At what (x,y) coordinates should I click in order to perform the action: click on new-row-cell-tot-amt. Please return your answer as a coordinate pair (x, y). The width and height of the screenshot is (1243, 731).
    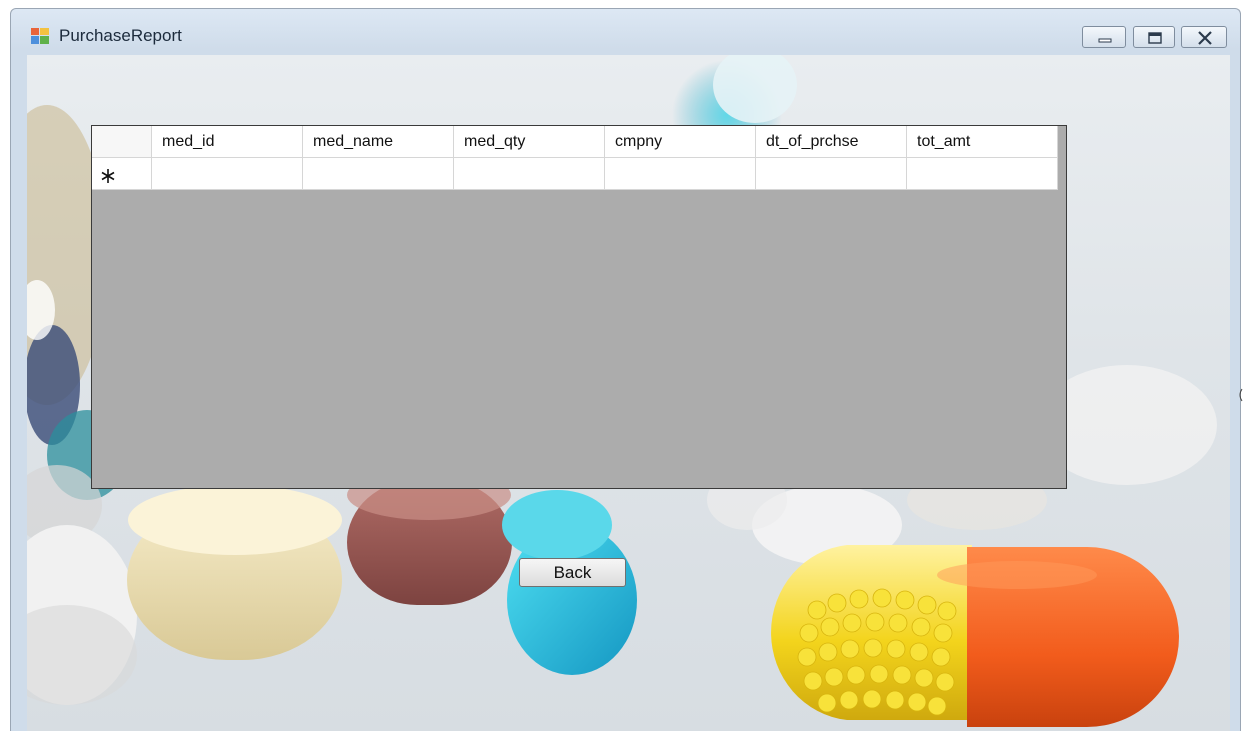
    Looking at the image, I should click on (982, 174).